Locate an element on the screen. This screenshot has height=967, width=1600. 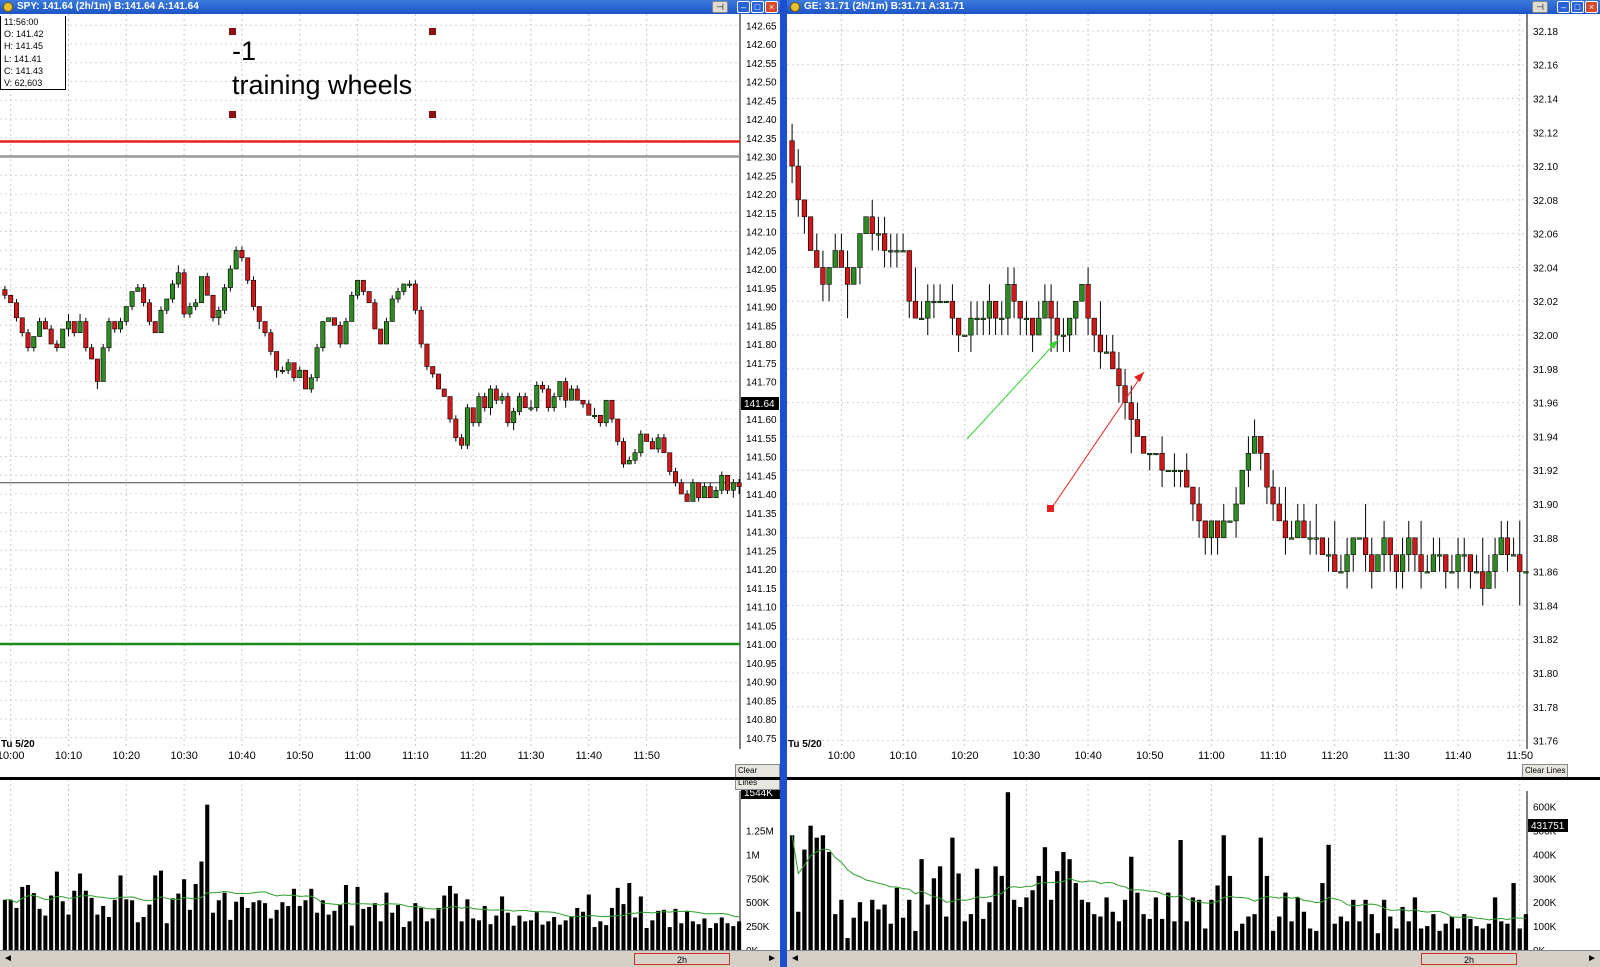
ge-horizontal-scrollbar: ◄ 2h ► is located at coordinates (1193, 958).